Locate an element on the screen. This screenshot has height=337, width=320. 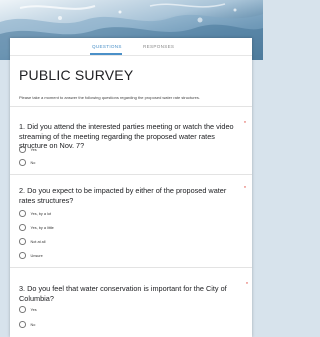
question-2-option-yes-by-a-lot: Yes, by a lot is located at coordinates (35, 213).